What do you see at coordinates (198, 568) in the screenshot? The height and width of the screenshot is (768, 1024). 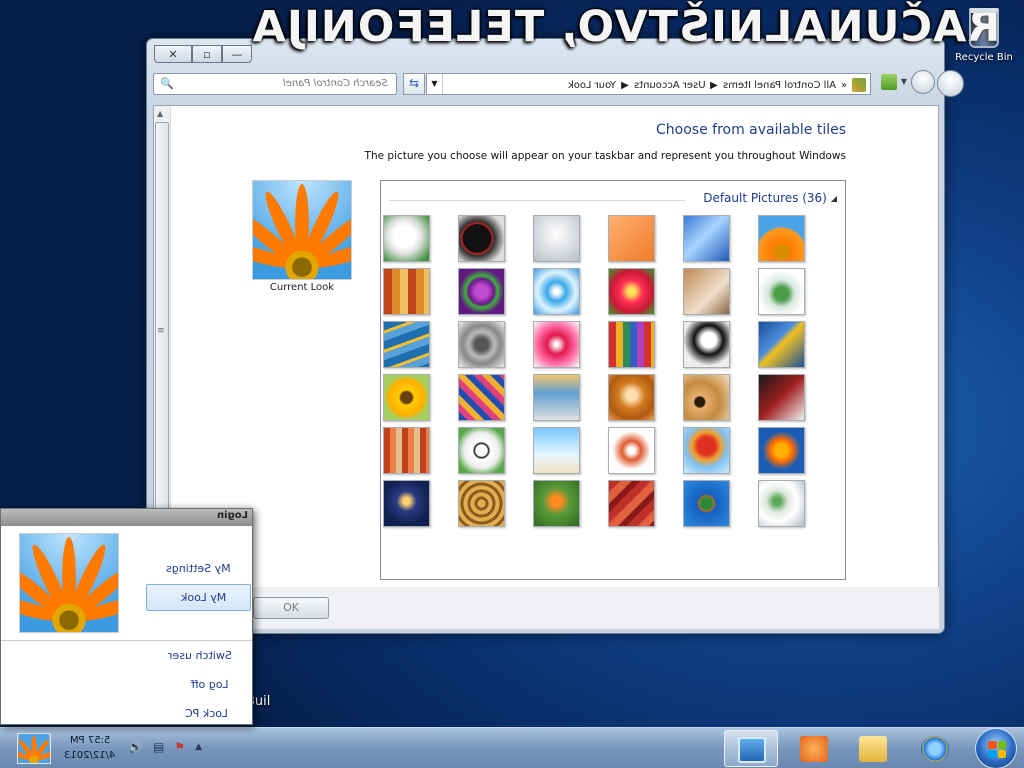 I see `my-settings-link: My Settings` at bounding box center [198, 568].